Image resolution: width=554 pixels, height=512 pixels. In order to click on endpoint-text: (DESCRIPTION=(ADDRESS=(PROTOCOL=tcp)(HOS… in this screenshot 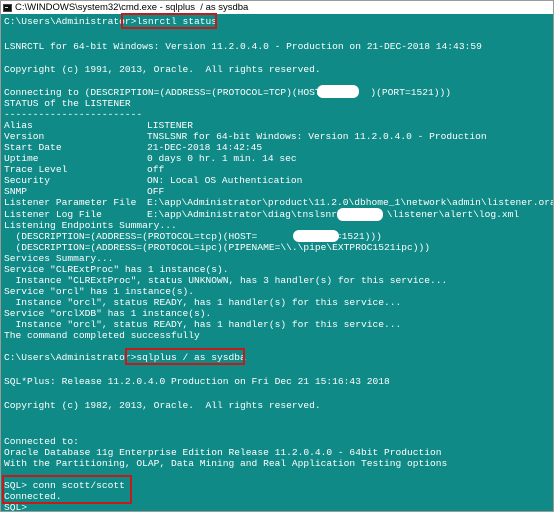, I will do `click(131, 236)`.